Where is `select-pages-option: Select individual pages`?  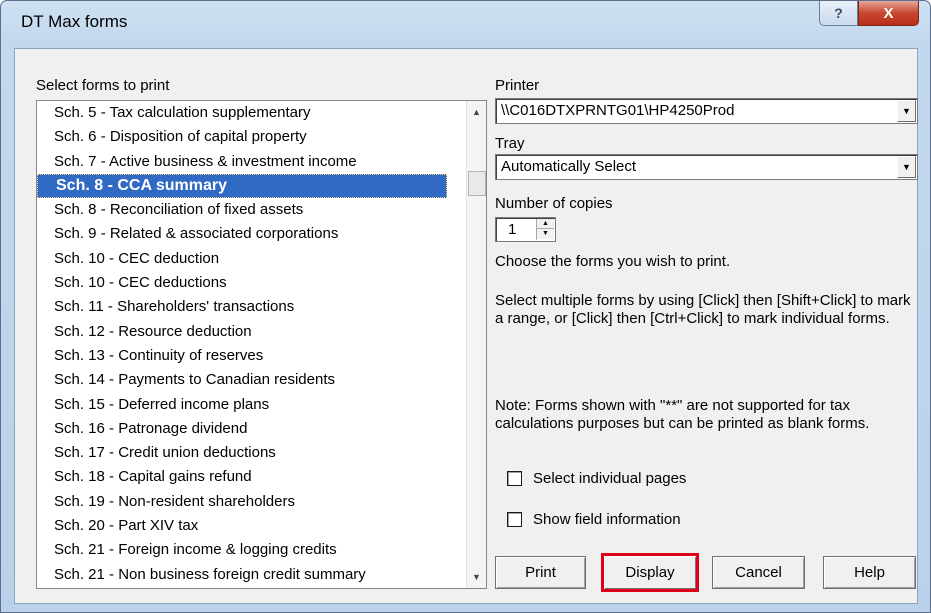
select-pages-option: Select individual pages is located at coordinates (596, 478).